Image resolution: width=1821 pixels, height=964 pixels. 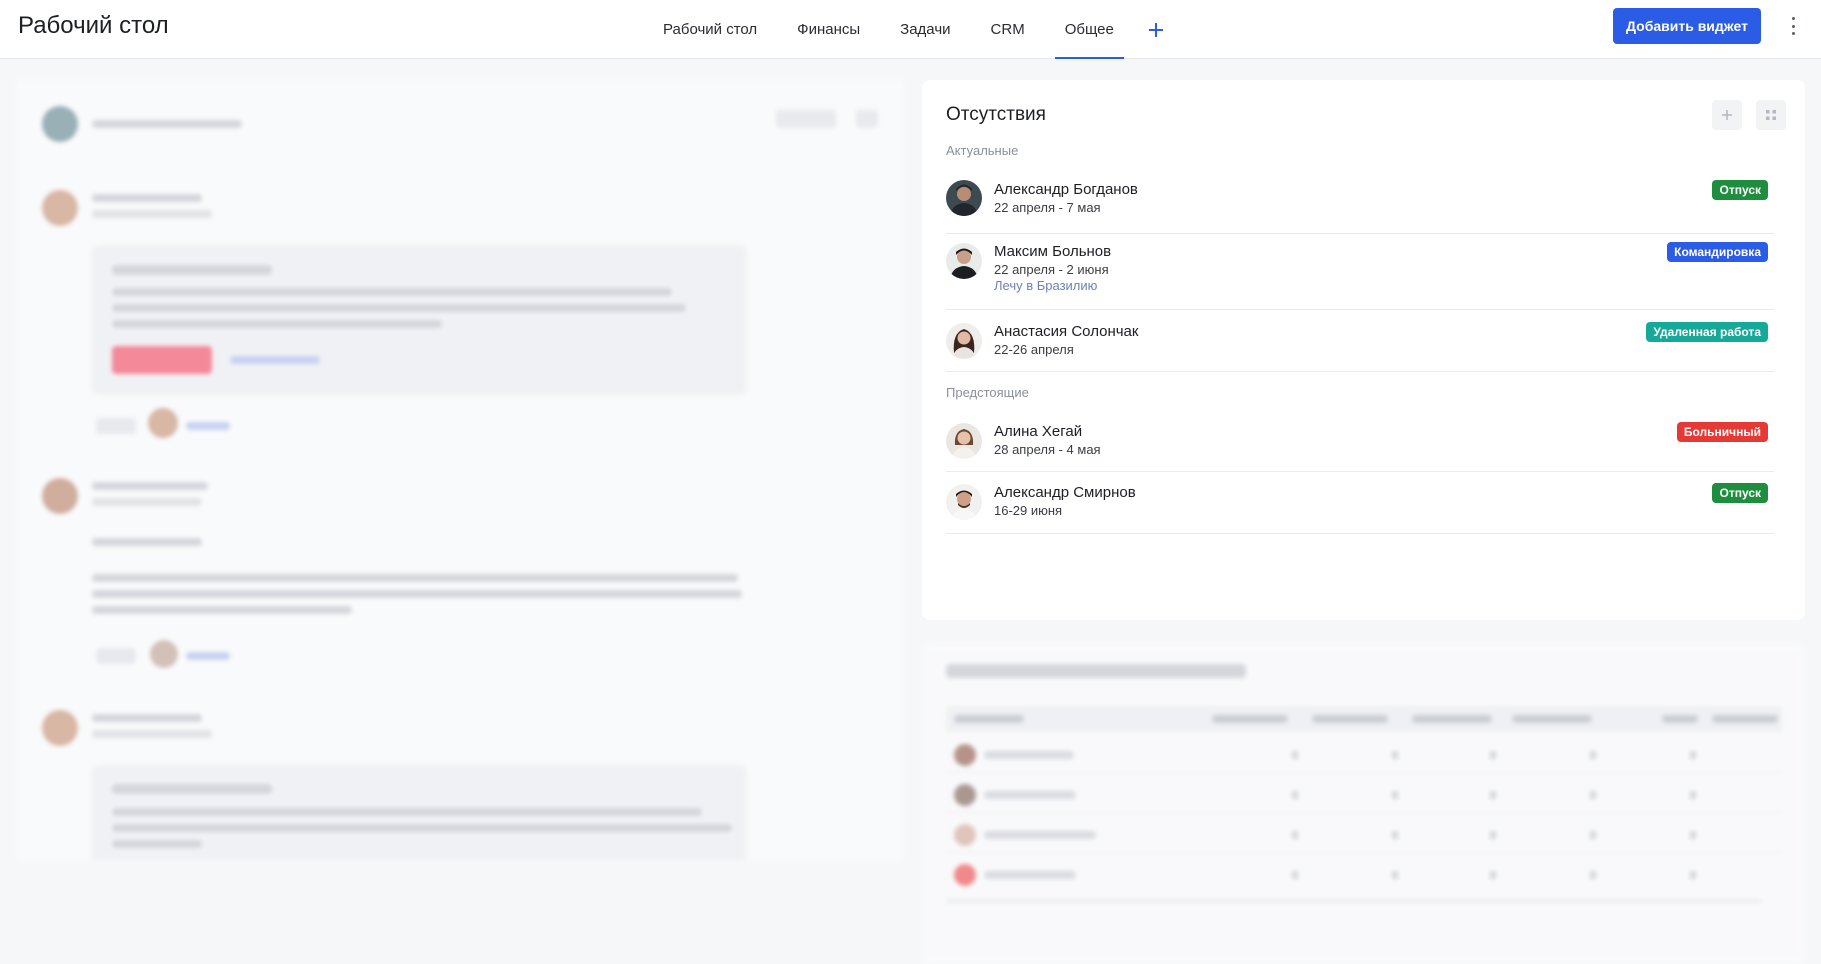 I want to click on absence-row: Алина Хегай 28 апреля - 4 мая Больничный, so click(x=1360, y=441).